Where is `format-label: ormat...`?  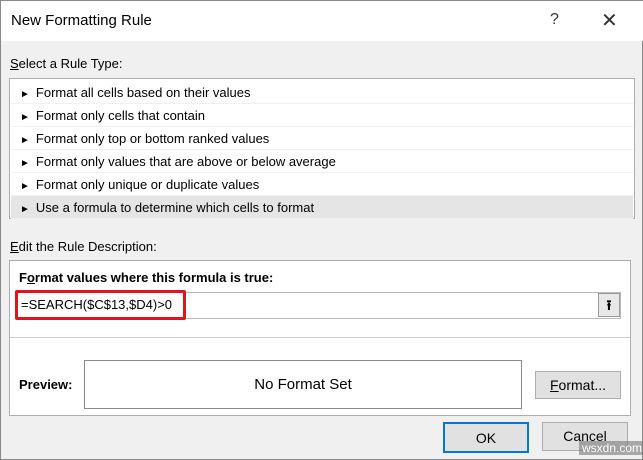
format-label: ormat... is located at coordinates (582, 385).